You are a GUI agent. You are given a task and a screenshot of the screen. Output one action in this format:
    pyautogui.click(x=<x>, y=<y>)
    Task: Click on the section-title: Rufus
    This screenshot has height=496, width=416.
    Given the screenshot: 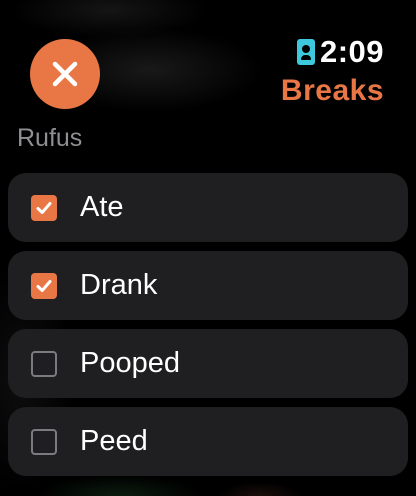 What is the action you would take?
    pyautogui.click(x=50, y=138)
    